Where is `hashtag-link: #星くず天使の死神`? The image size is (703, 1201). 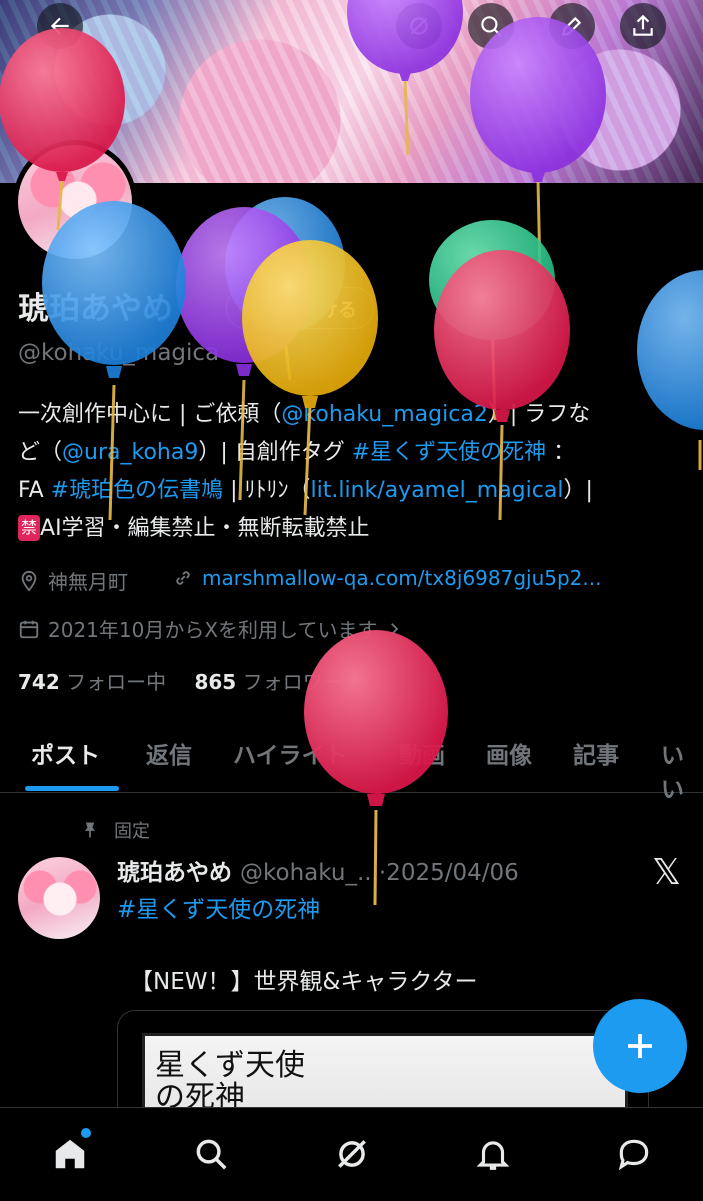
hashtag-link: #星くず天使の死神 is located at coordinates (449, 452).